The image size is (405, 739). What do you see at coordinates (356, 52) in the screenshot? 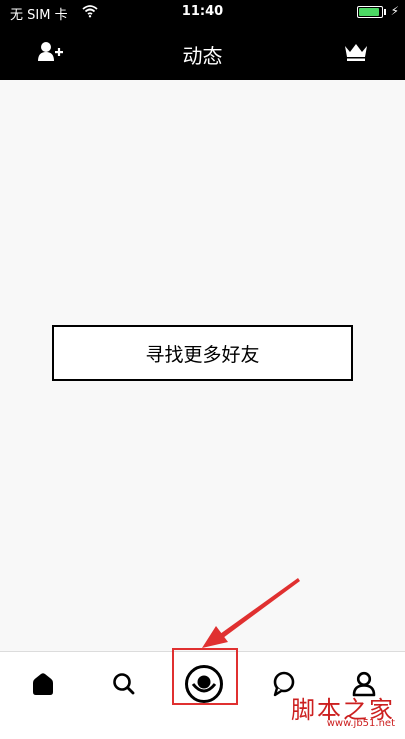
I see `crown-icon` at bounding box center [356, 52].